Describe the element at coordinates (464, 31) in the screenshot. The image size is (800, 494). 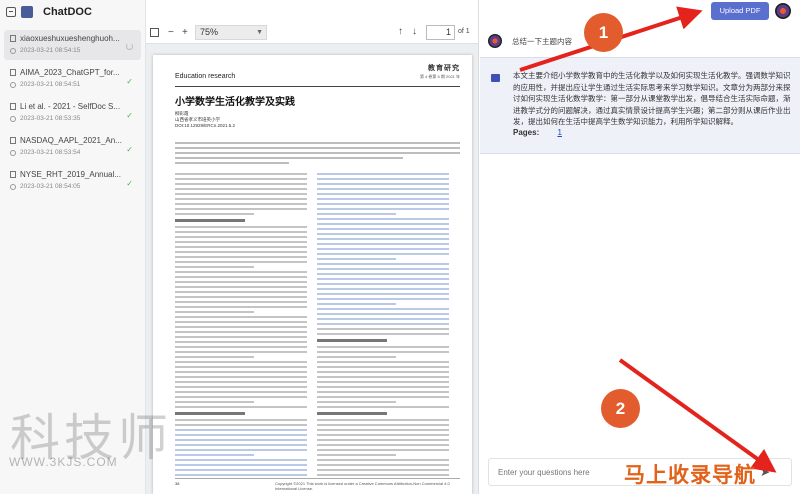
I see `page-total: of 1` at that location.